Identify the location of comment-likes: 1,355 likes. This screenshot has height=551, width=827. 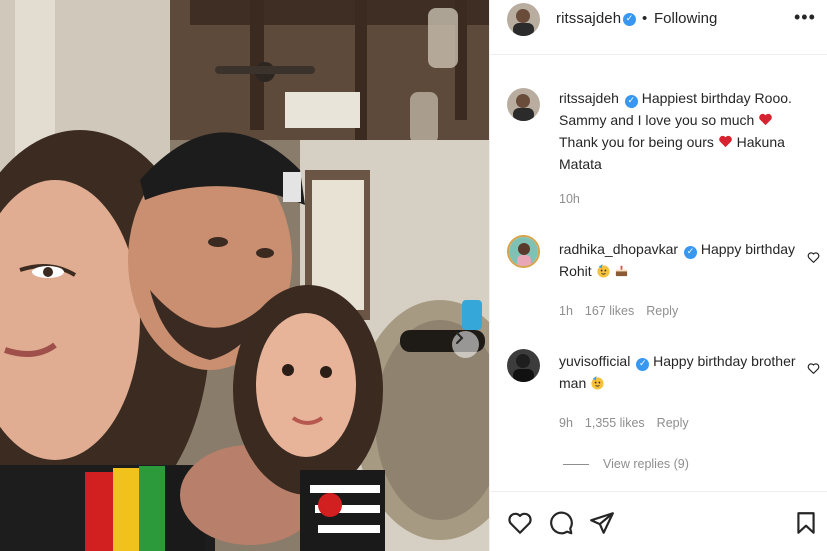
(615, 423).